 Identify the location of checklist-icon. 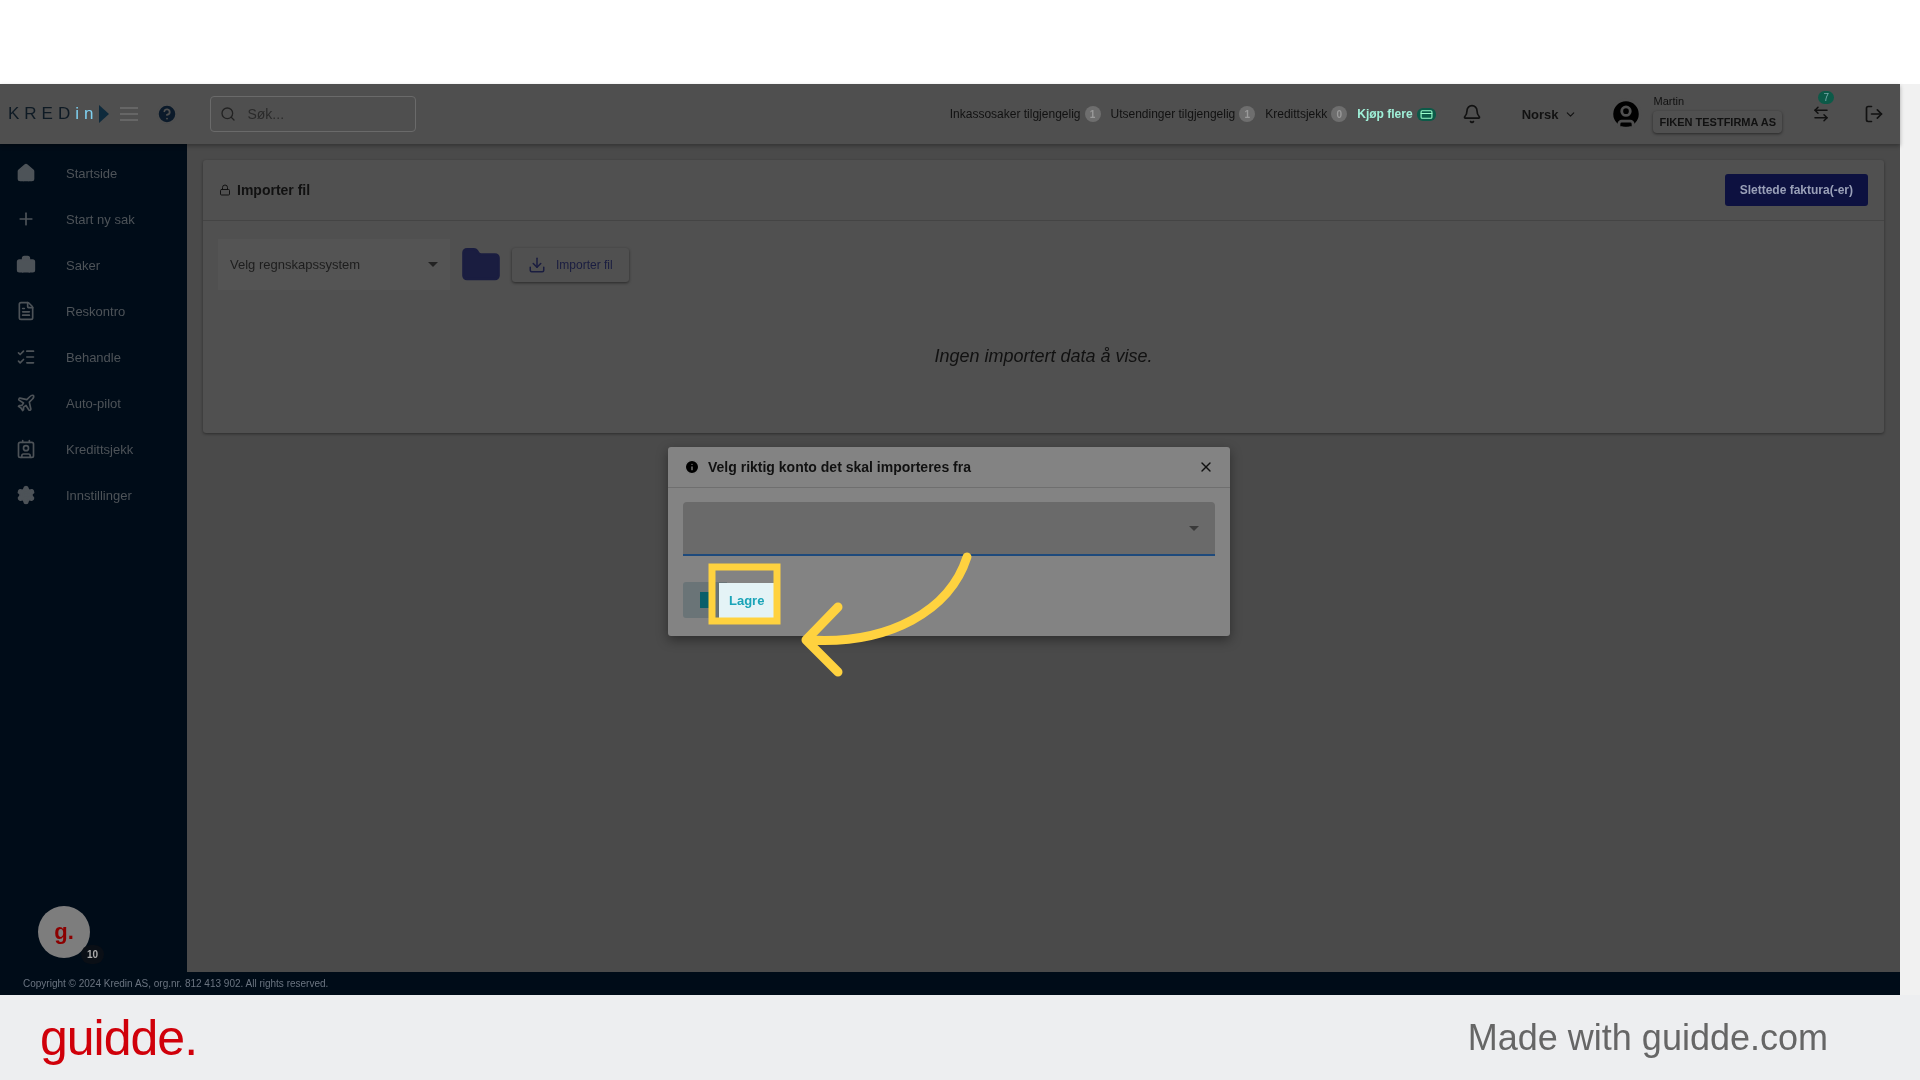
(26, 357).